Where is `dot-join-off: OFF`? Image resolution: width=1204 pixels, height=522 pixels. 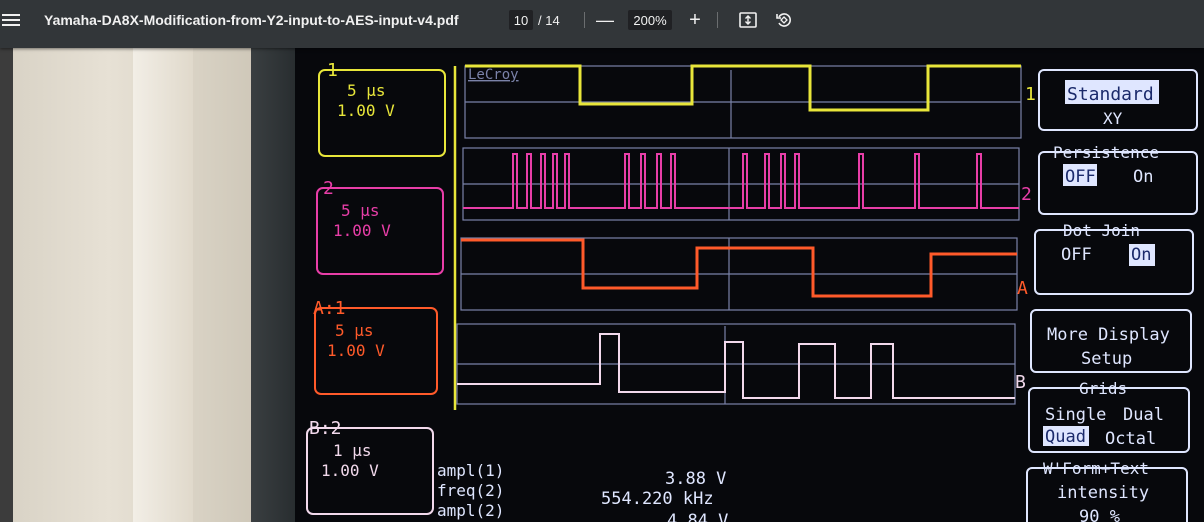 dot-join-off: OFF is located at coordinates (1076, 255).